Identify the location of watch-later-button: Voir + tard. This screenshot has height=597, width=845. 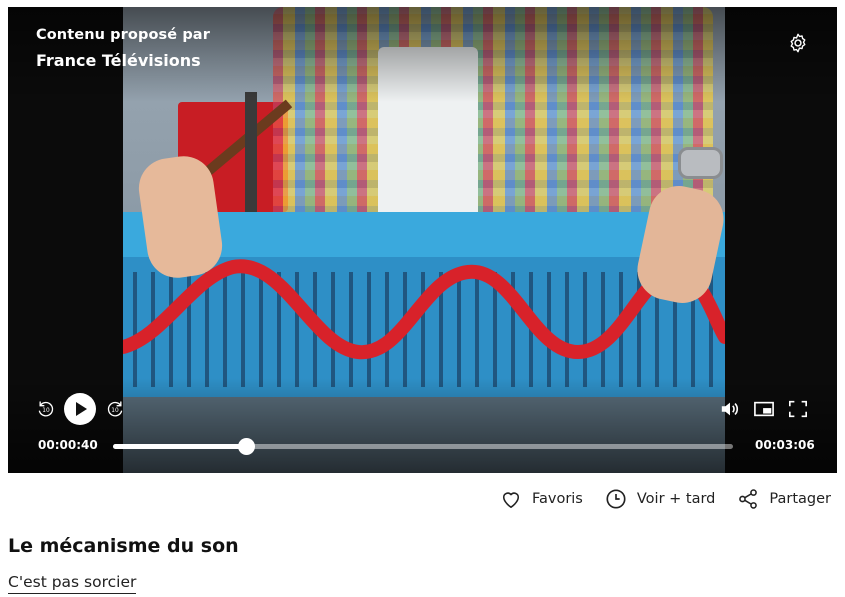
(660, 499).